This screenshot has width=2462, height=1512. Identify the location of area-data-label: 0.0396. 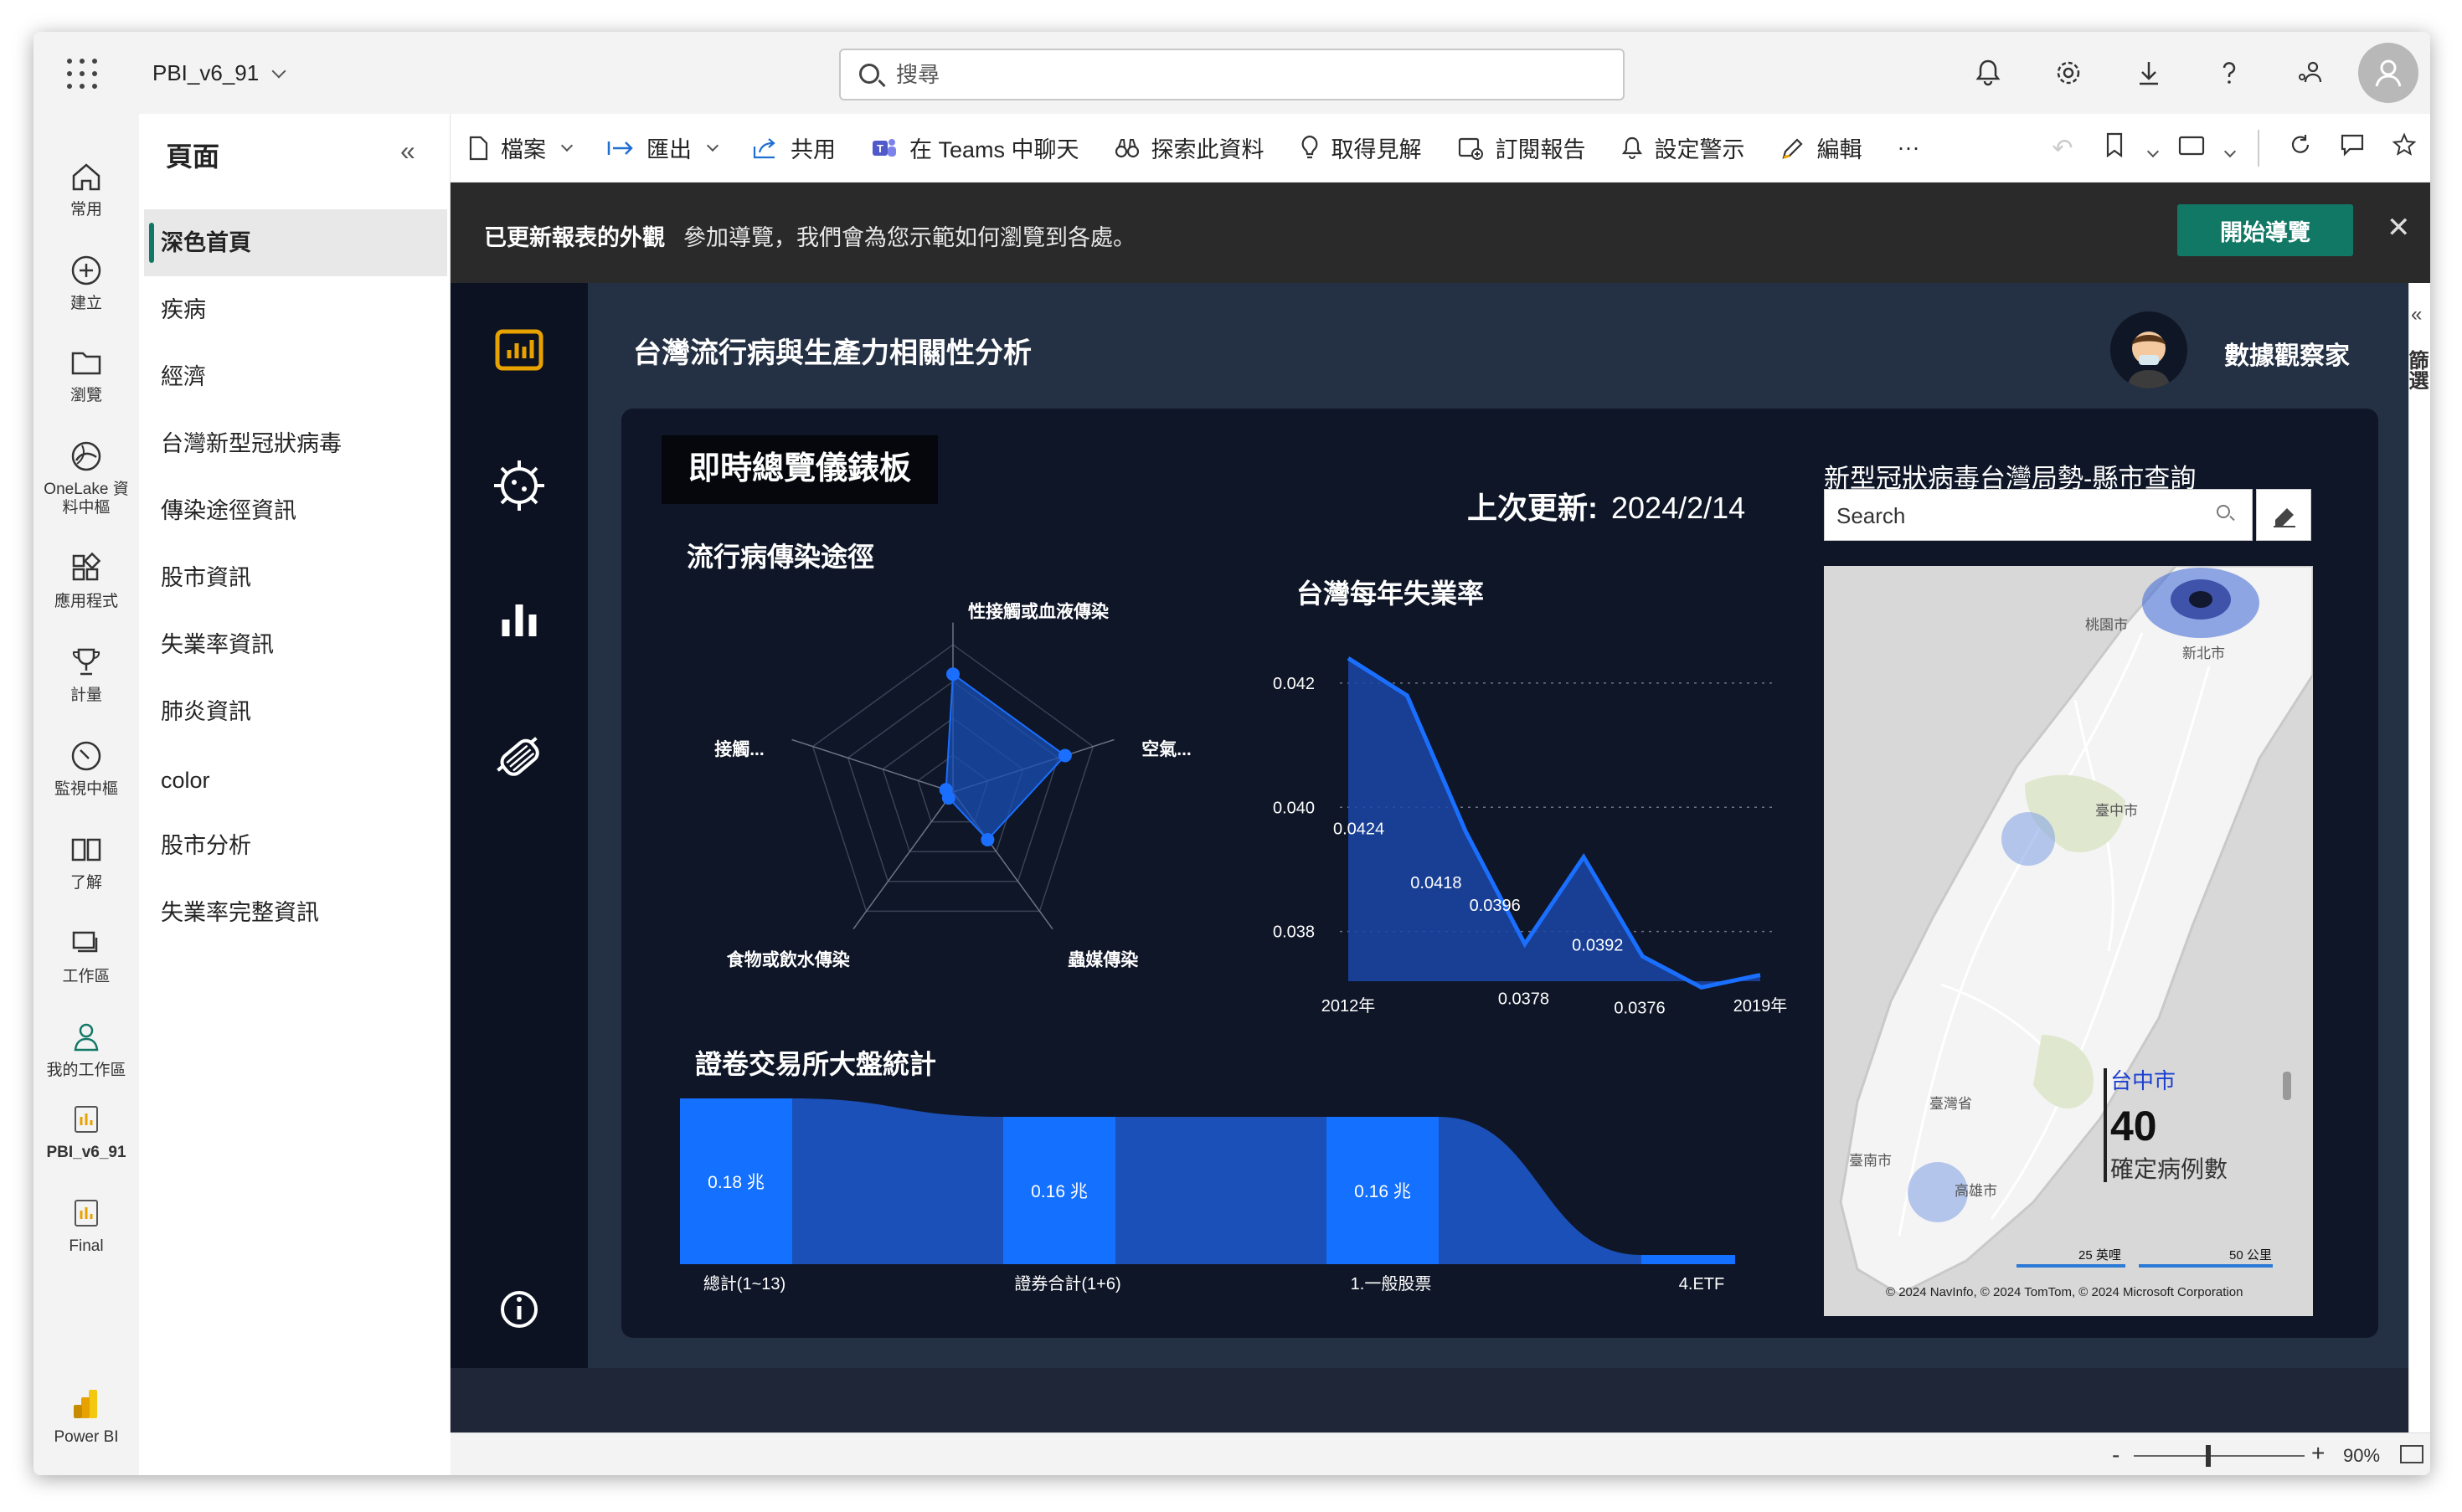
(1495, 906).